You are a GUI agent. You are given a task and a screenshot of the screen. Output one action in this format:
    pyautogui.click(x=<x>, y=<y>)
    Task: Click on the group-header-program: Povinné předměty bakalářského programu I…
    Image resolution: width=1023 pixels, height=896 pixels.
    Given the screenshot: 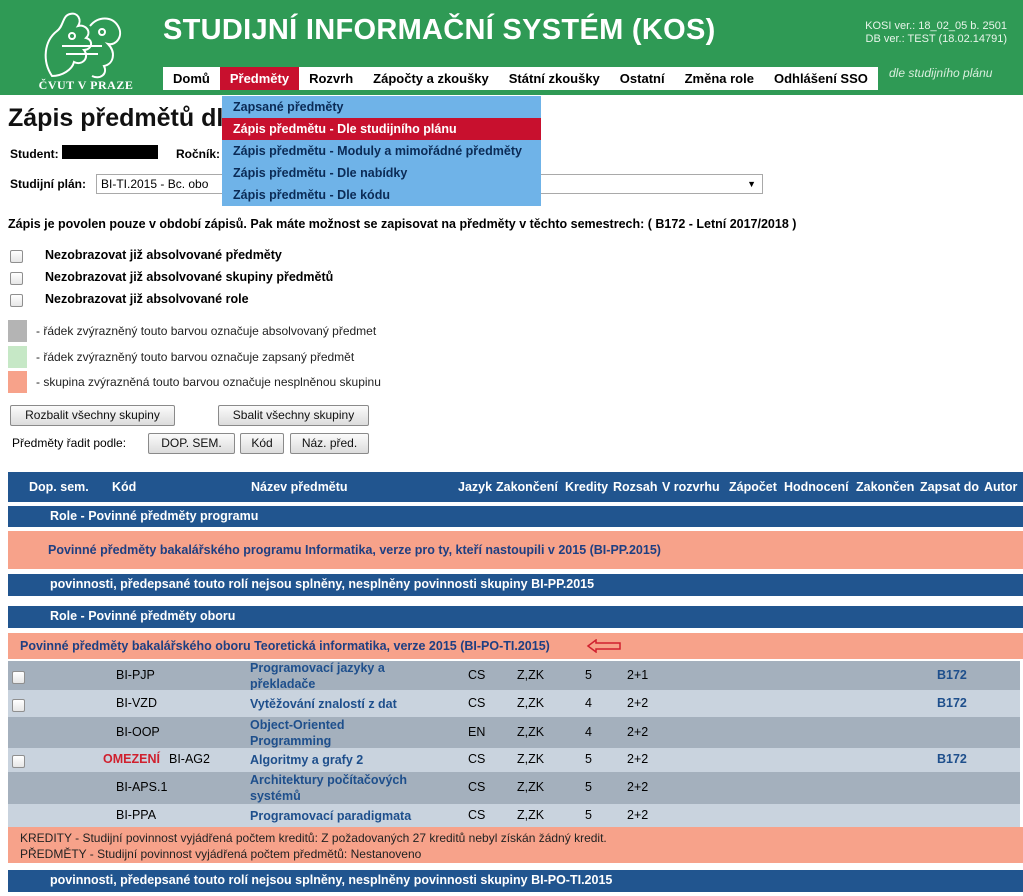 What is the action you would take?
    pyautogui.click(x=515, y=550)
    